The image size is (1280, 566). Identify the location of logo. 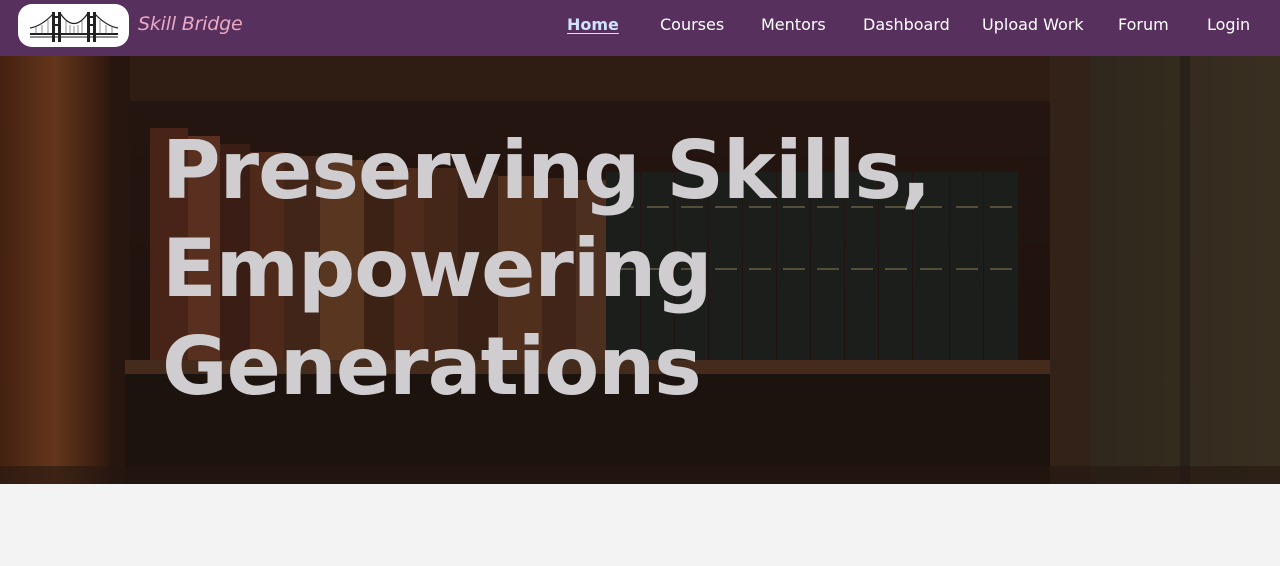
(73, 25).